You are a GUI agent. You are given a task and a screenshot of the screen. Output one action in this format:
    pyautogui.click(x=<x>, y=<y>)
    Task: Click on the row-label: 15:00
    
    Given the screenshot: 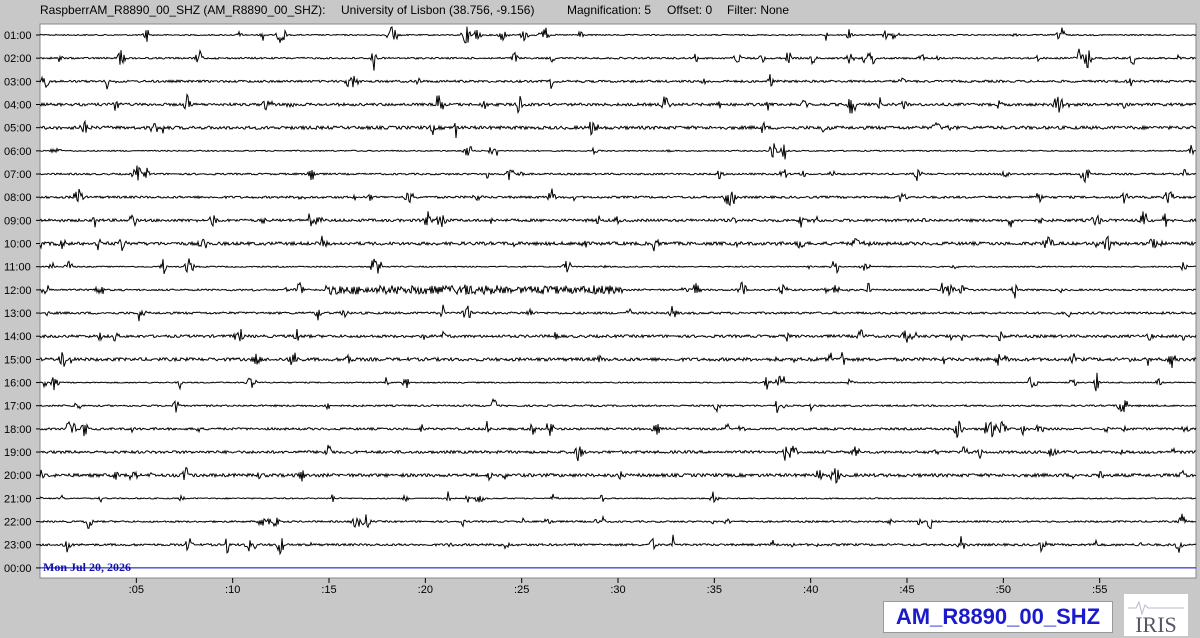 What is the action you would take?
    pyautogui.click(x=18, y=360)
    